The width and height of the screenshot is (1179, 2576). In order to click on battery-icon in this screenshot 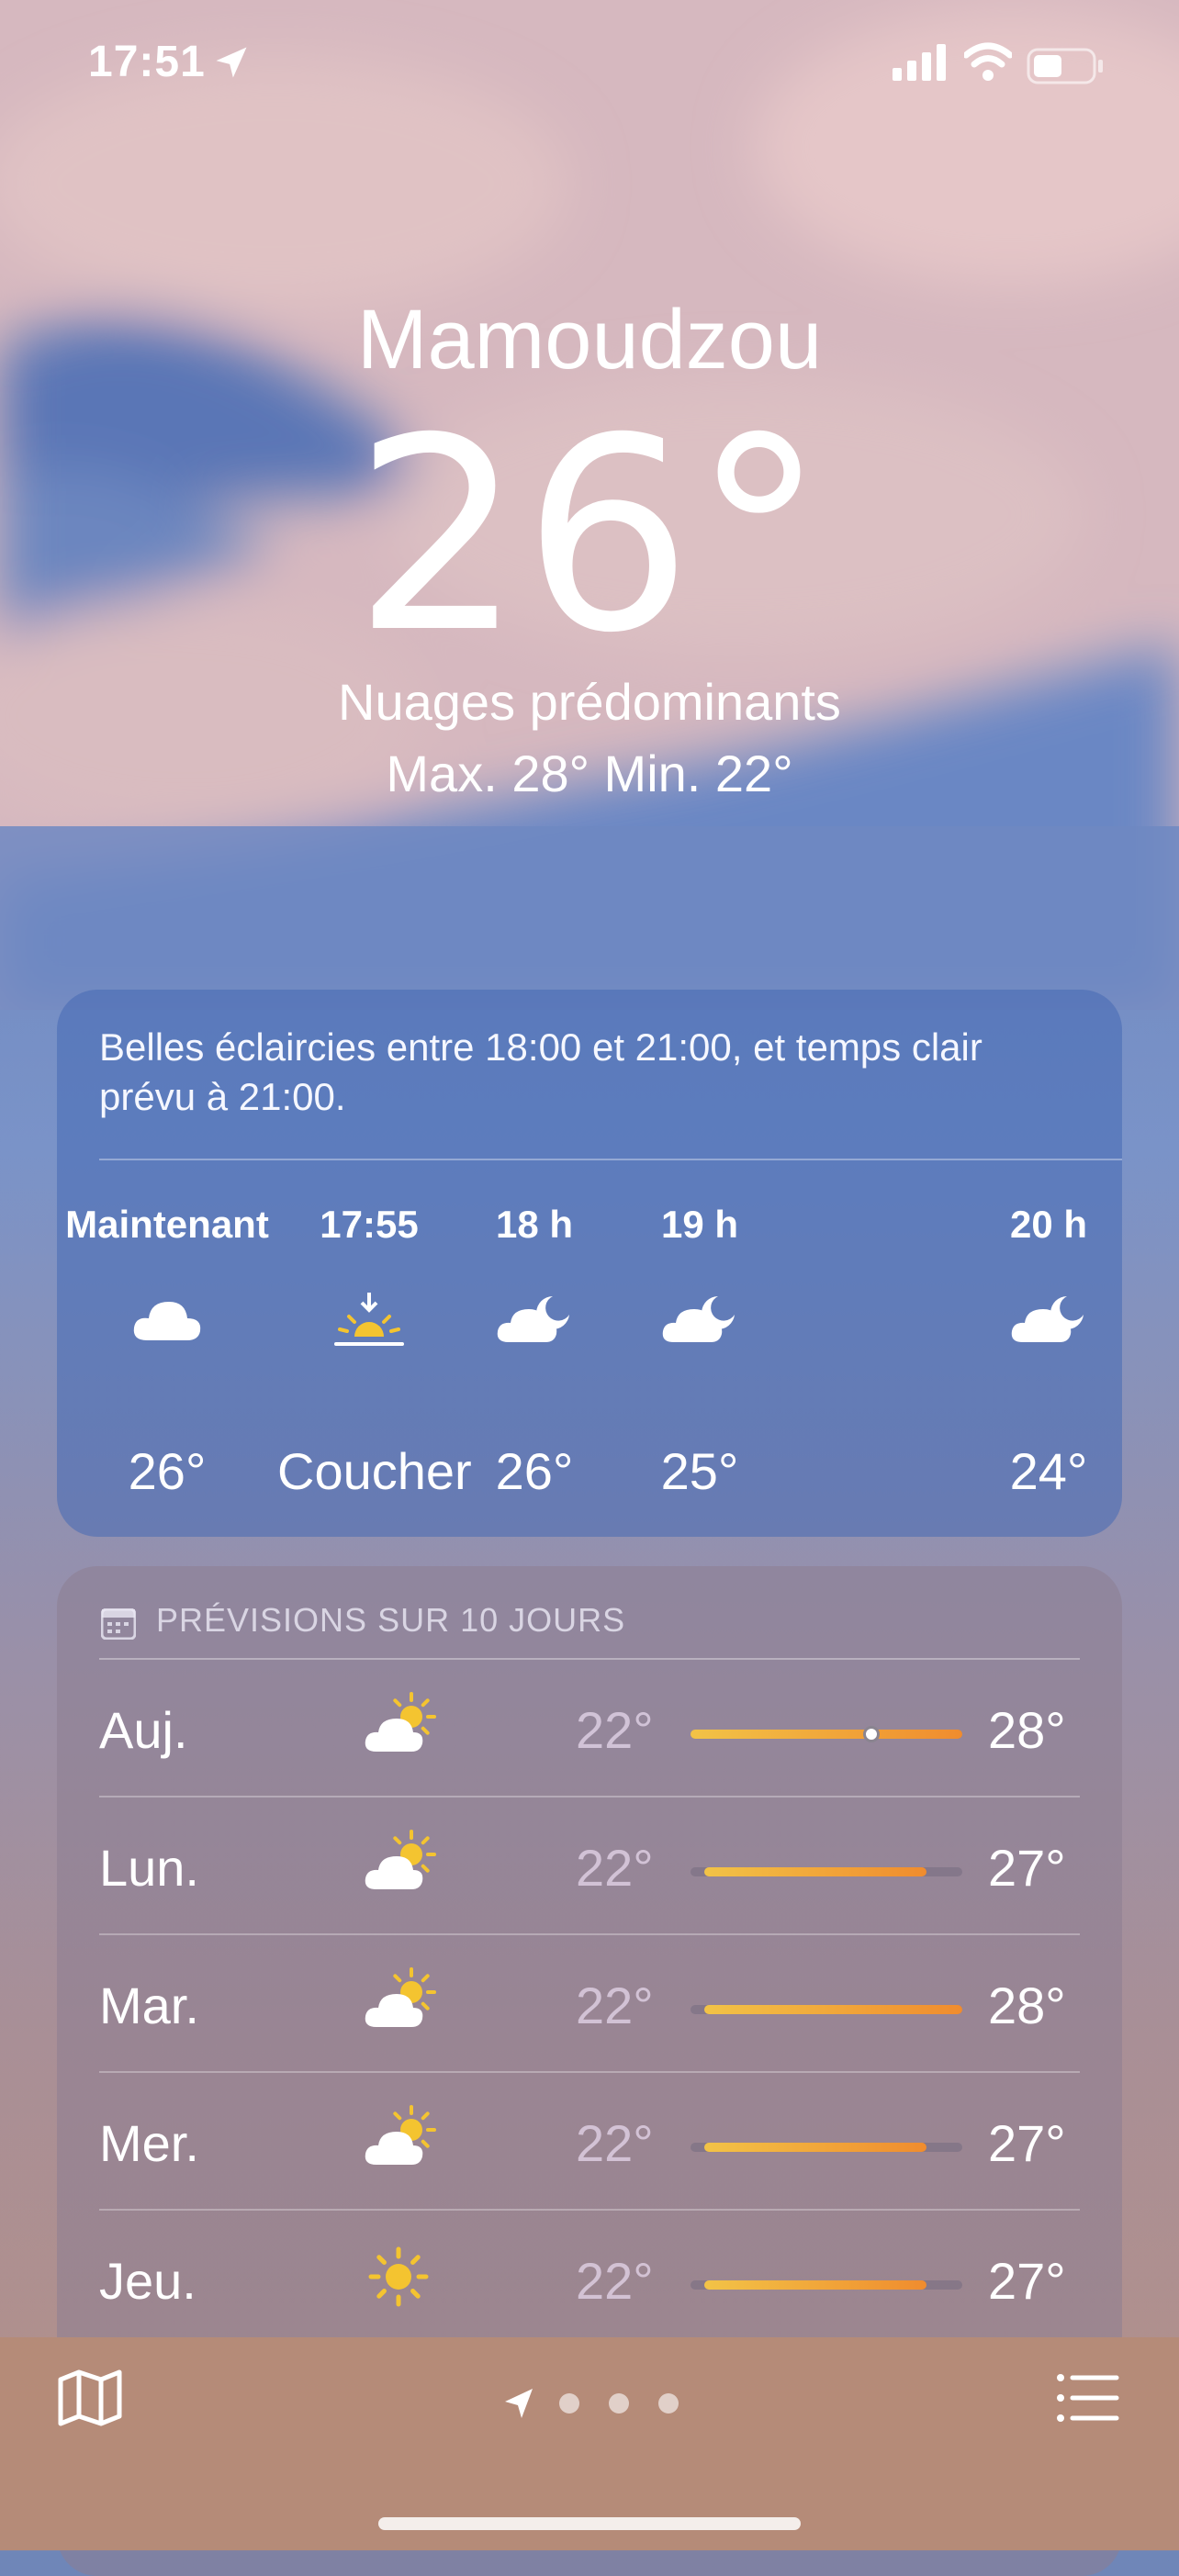, I will do `click(1065, 66)`.